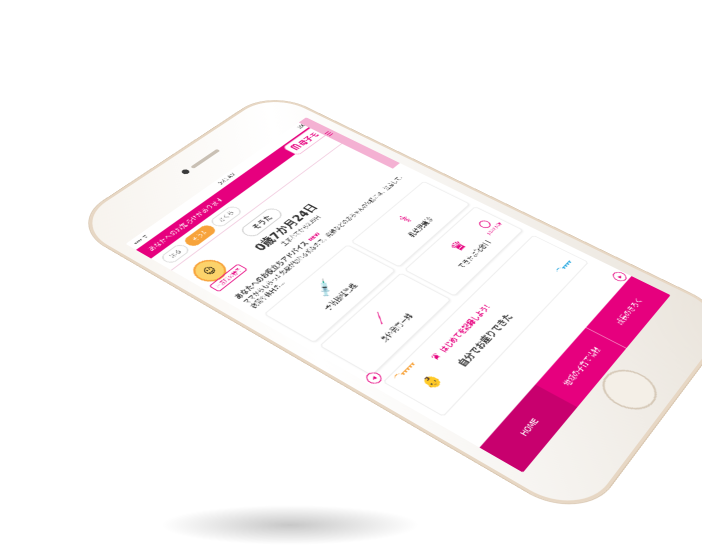 The height and width of the screenshot is (556, 702). What do you see at coordinates (209, 271) in the screenshot?
I see `child-avatar: ☺` at bounding box center [209, 271].